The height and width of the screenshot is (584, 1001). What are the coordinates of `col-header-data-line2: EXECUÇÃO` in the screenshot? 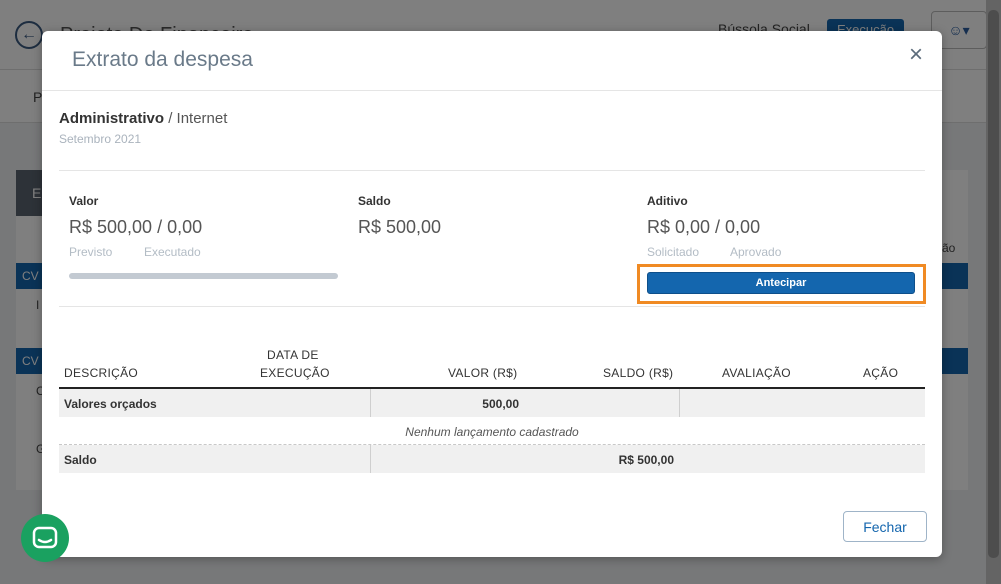 It's located at (295, 373).